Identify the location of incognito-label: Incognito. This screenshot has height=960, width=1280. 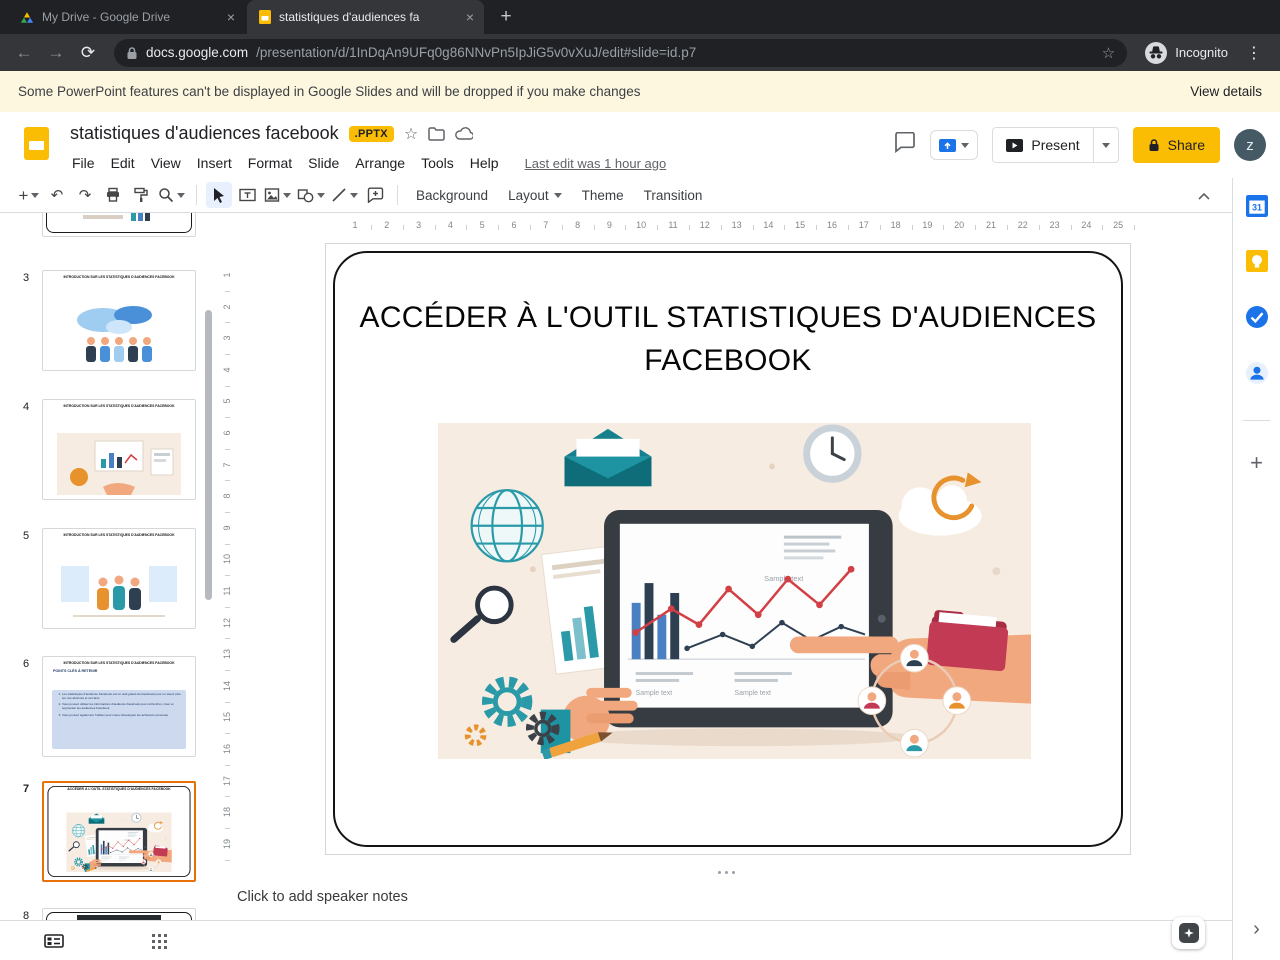
(1201, 52).